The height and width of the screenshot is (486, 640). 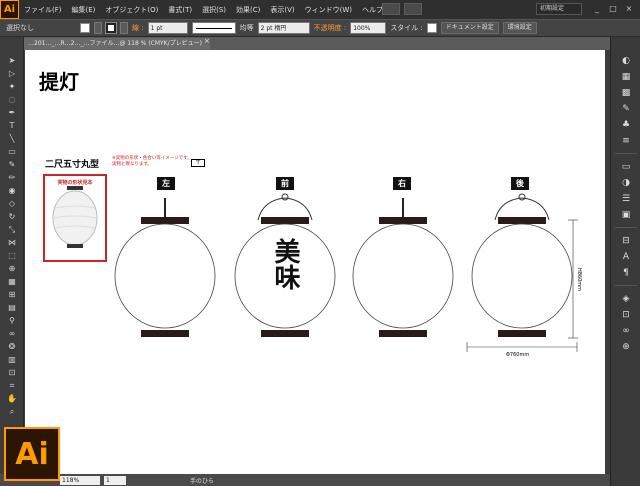 What do you see at coordinates (520, 183) in the screenshot?
I see `view-label-back: 後` at bounding box center [520, 183].